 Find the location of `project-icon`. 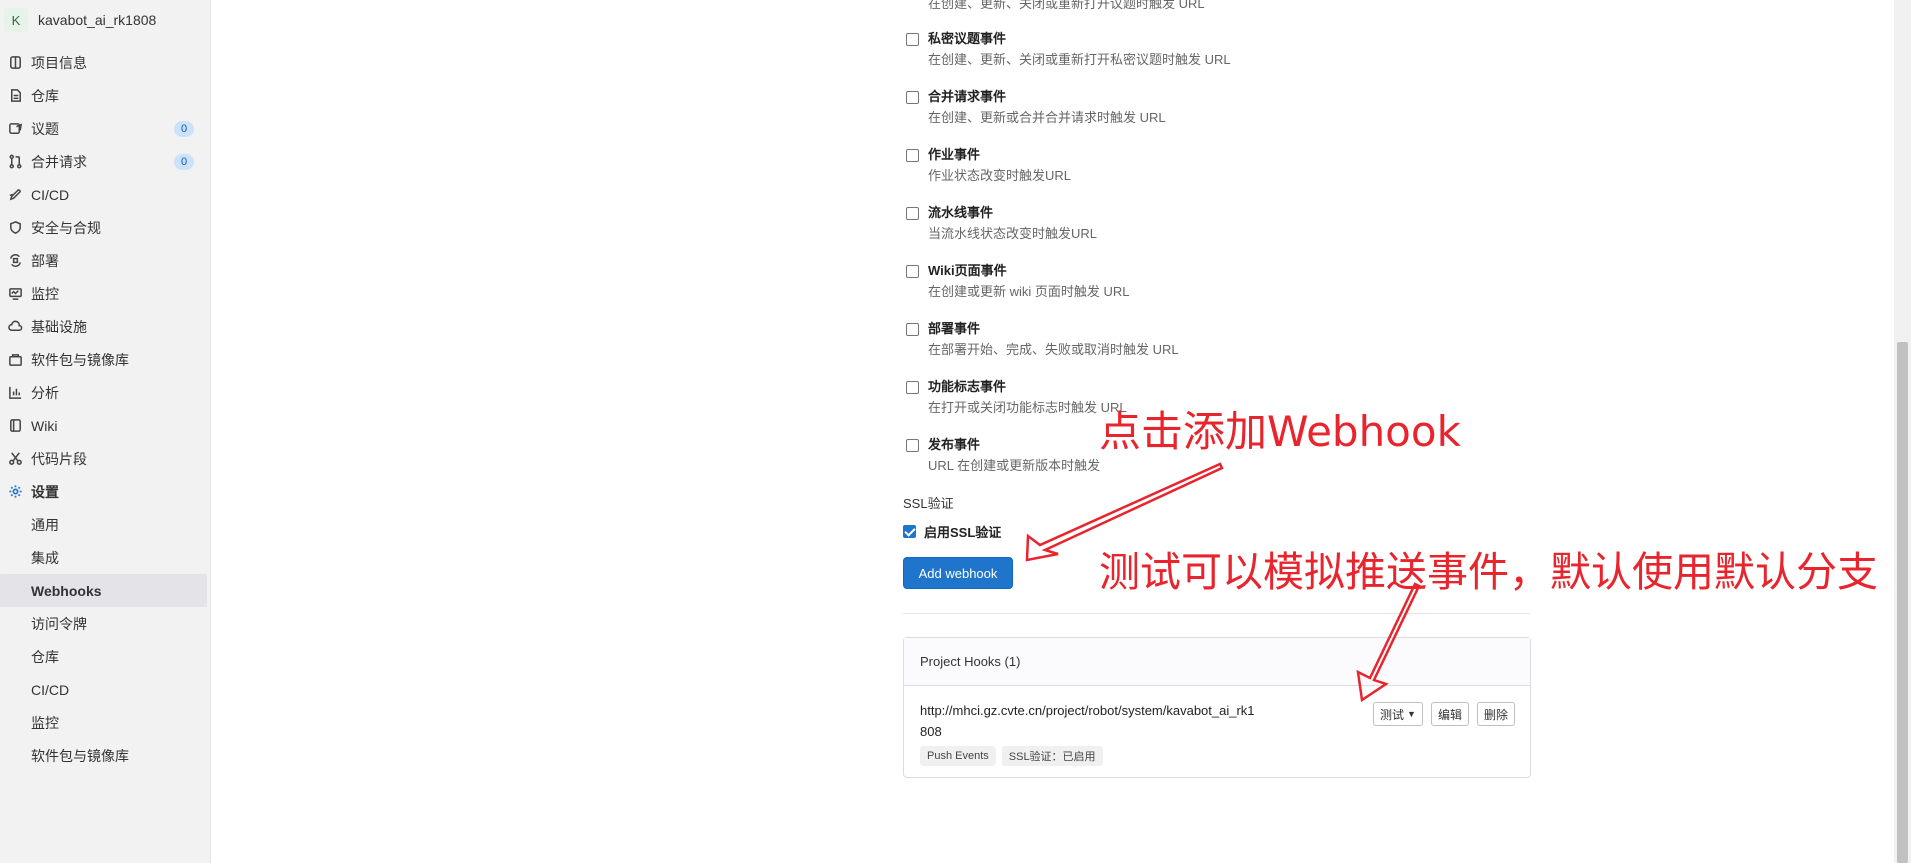

project-icon is located at coordinates (15, 63).